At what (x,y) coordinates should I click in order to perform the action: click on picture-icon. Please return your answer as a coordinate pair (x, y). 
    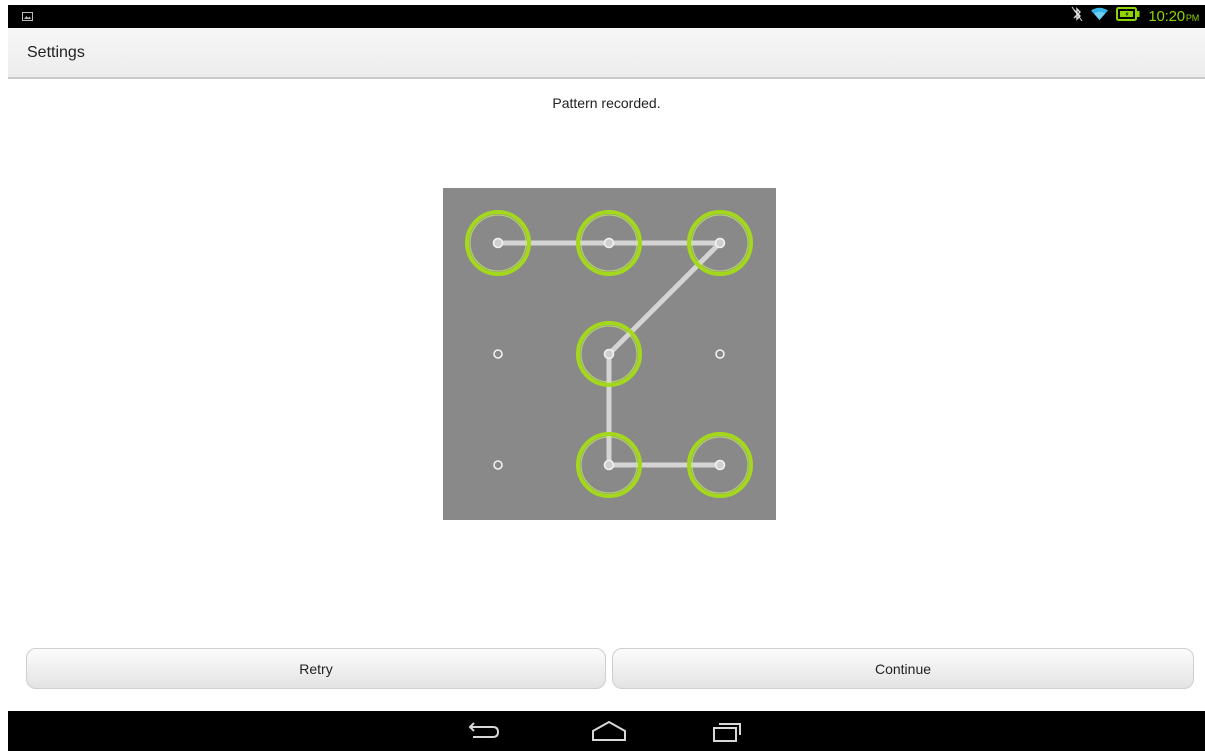
    Looking at the image, I should click on (27, 18).